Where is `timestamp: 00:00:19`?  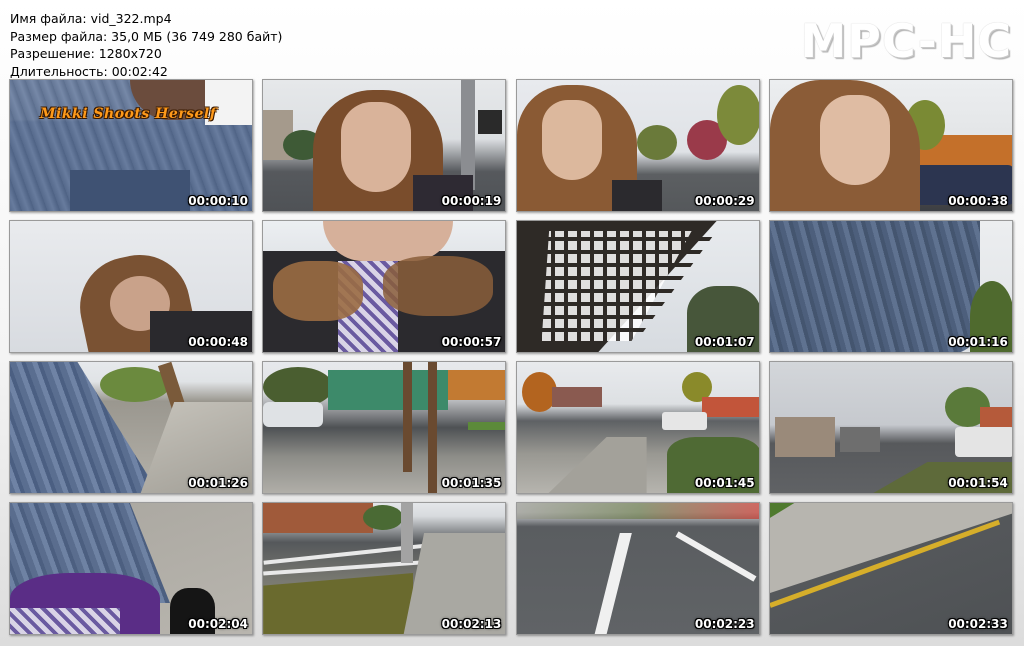
timestamp: 00:00:19 is located at coordinates (471, 201).